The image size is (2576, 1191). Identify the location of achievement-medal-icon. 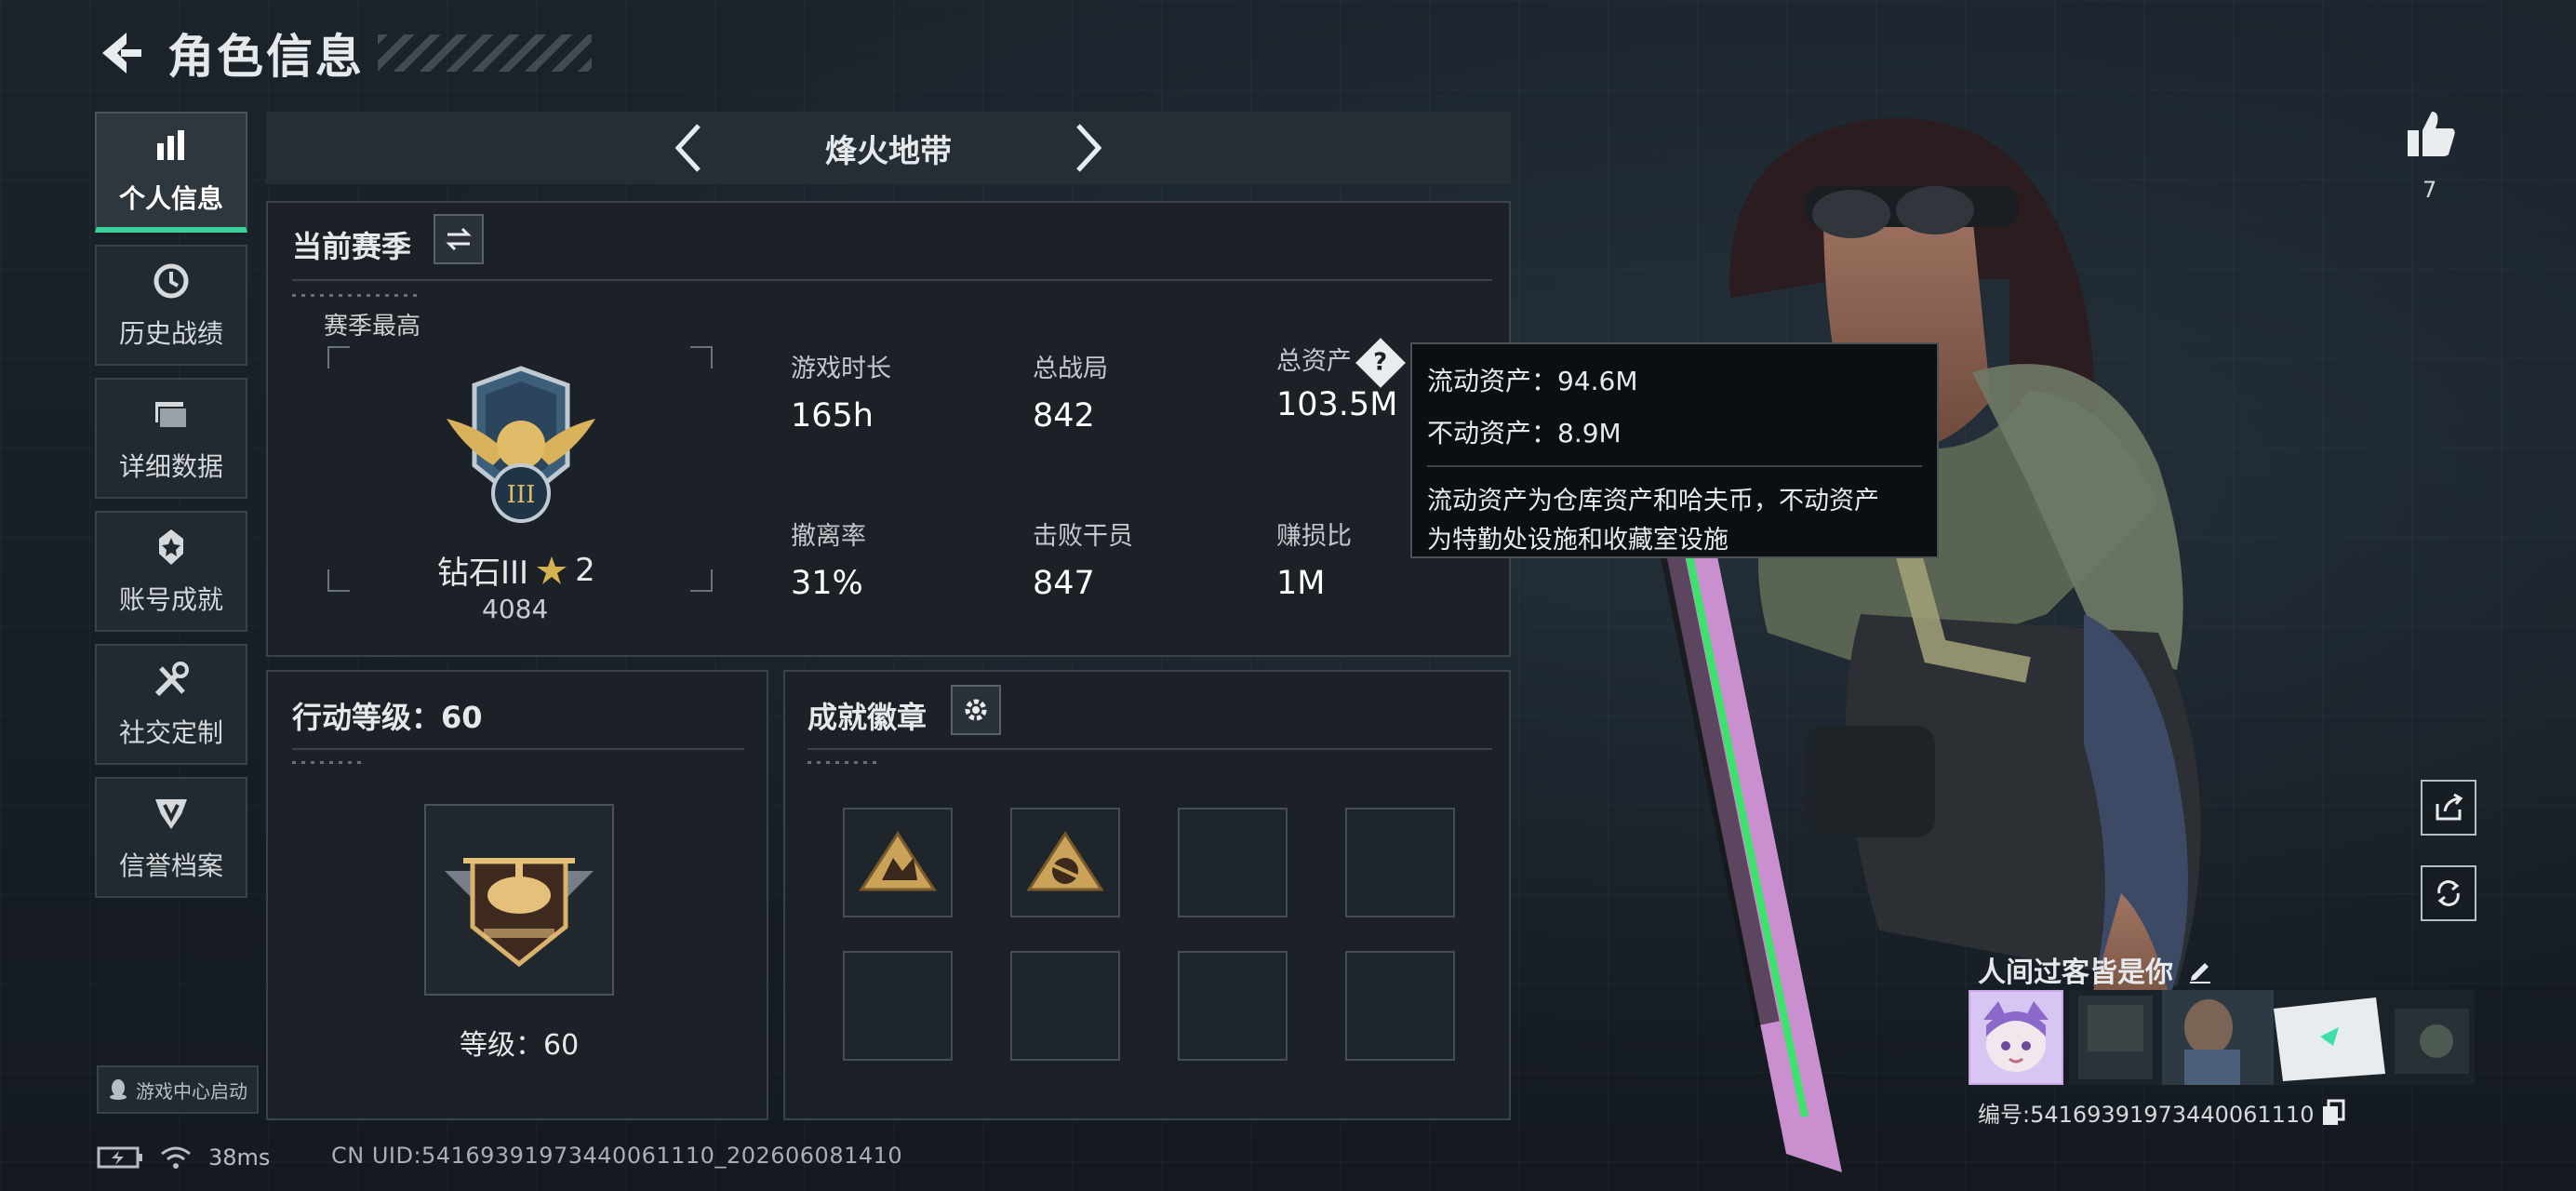
(171, 547).